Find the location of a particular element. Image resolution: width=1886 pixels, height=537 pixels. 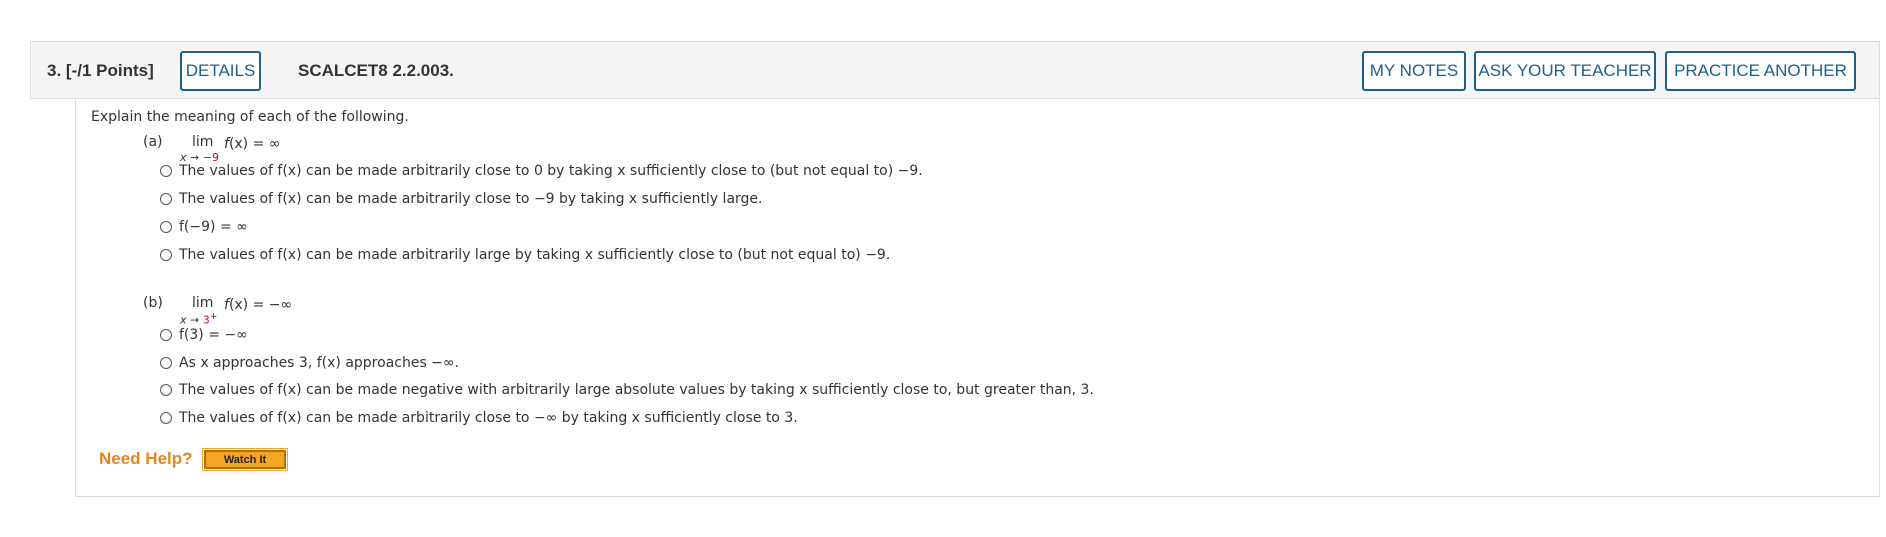

practice-another-button: PRACTICE ANOTHER is located at coordinates (1760, 71).